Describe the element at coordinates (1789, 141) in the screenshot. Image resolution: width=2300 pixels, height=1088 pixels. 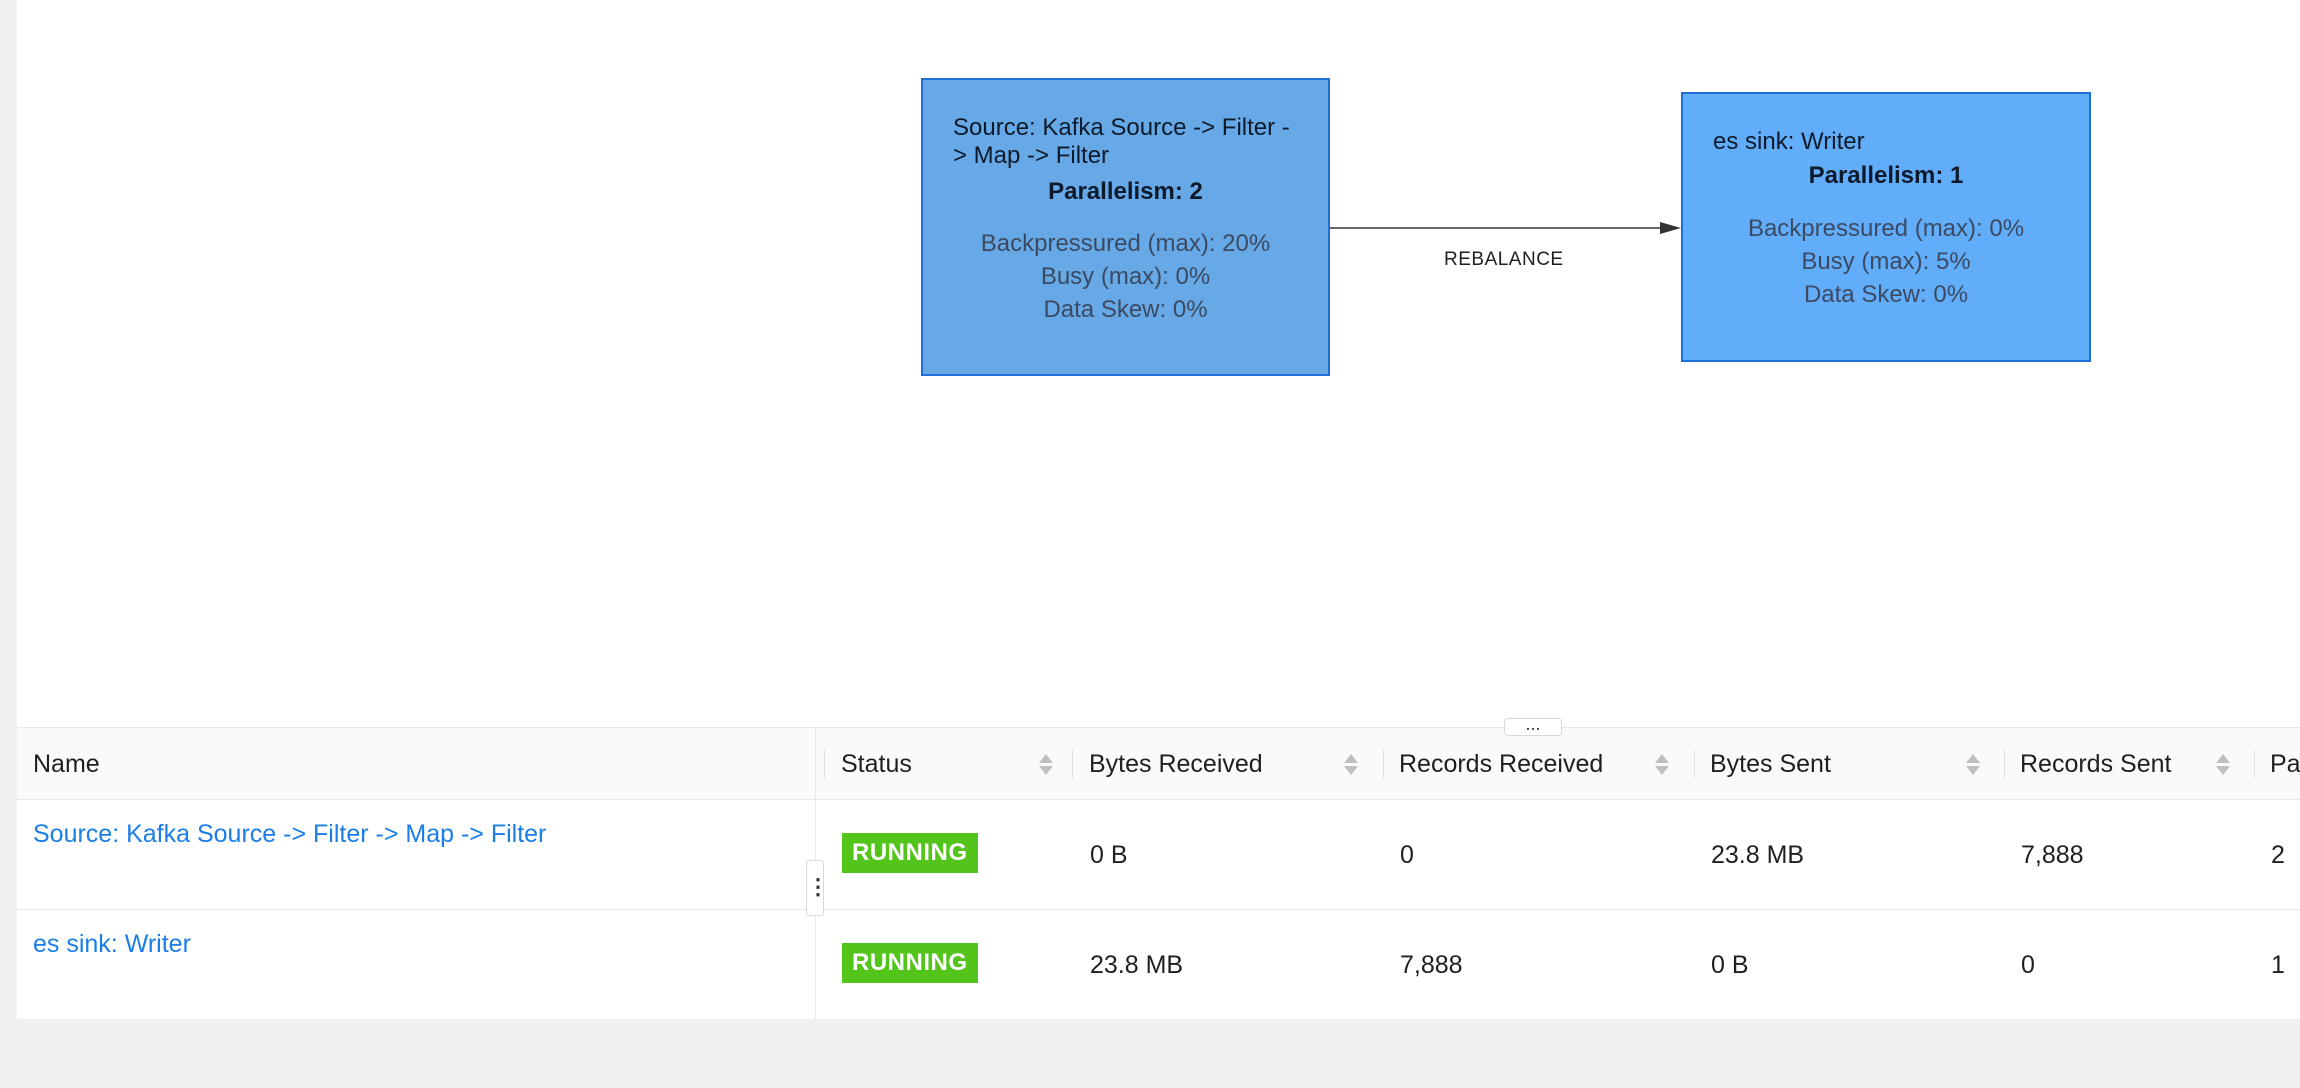
I see `node-title: es sink: Writer` at that location.